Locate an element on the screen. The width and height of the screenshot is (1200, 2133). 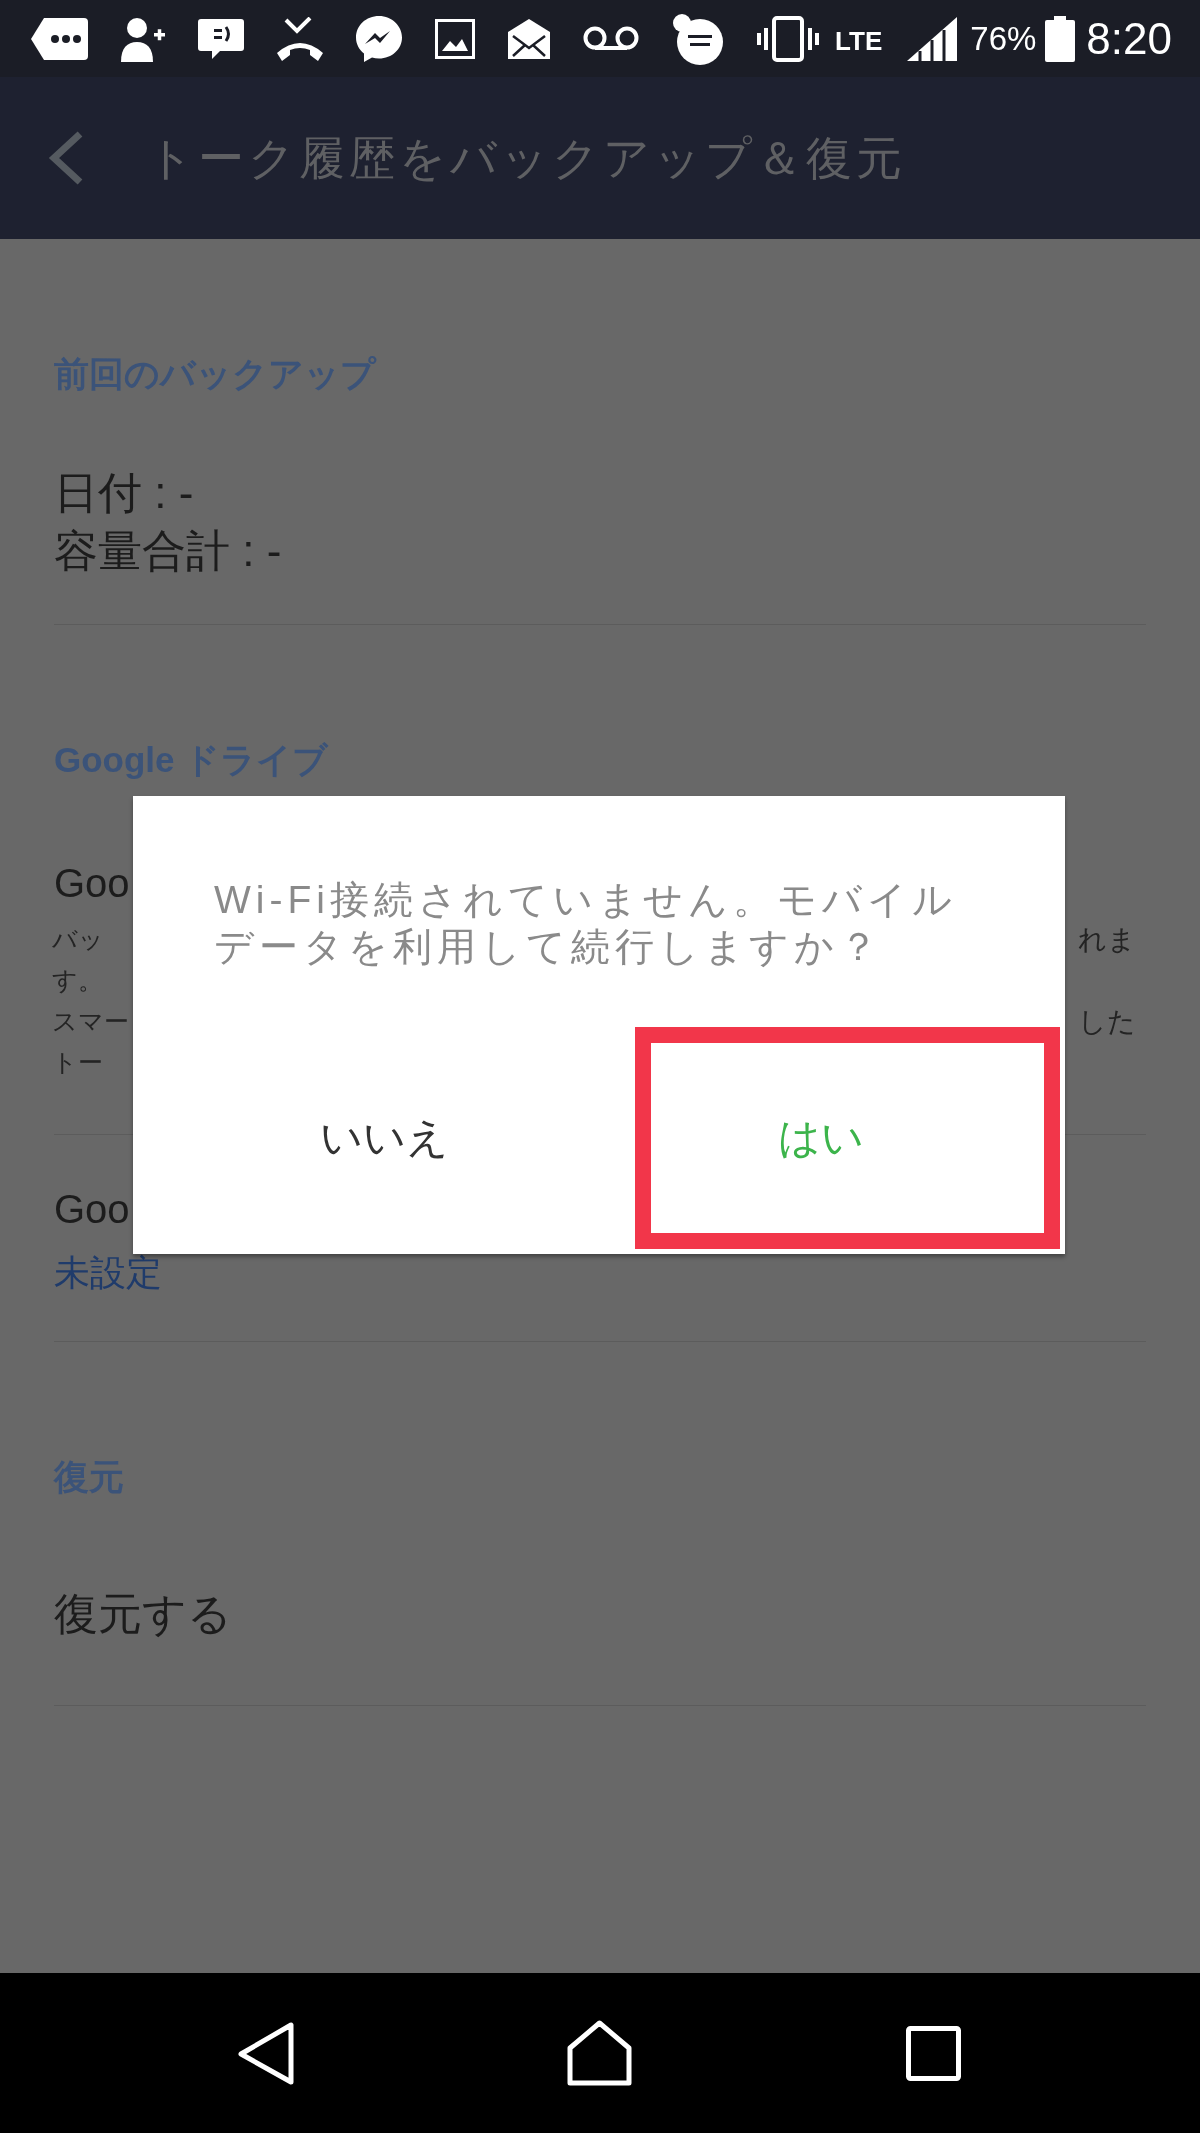
envelope-icon is located at coordinates (529, 38).